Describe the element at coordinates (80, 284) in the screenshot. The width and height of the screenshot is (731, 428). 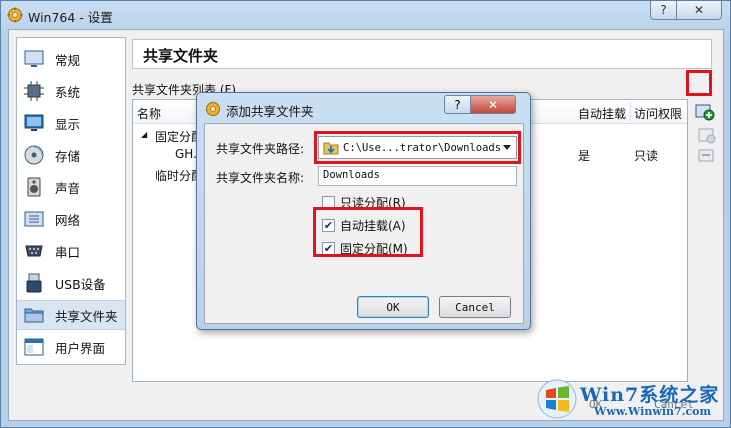
I see `sidebar-item-label: USB设备` at that location.